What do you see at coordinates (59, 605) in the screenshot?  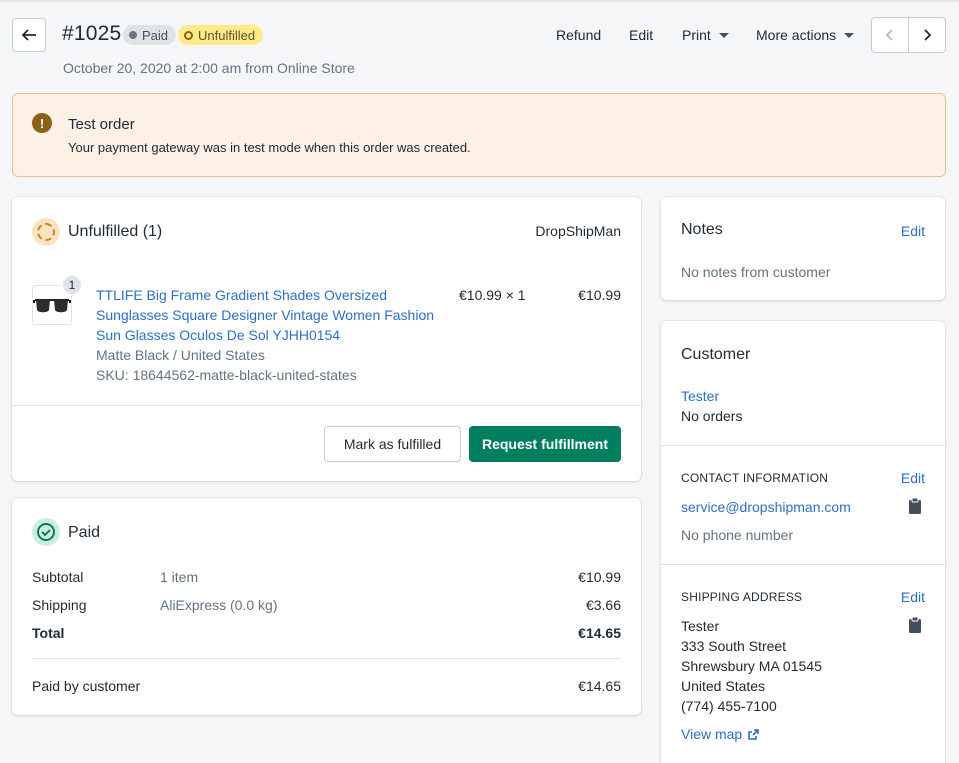 I see `row-label: Shipping` at bounding box center [59, 605].